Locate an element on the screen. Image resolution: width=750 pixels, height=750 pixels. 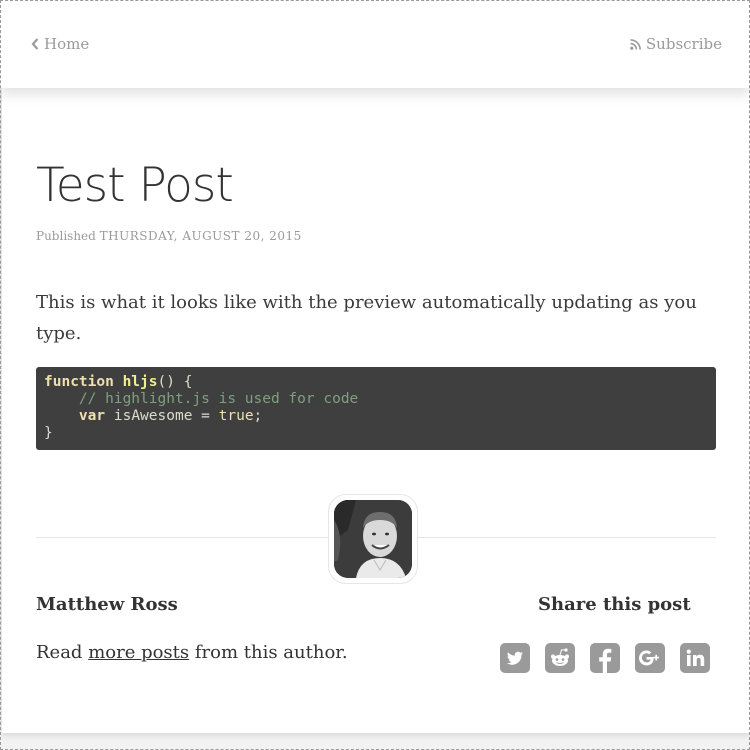
subscribe-link: Subscribe is located at coordinates (676, 44).